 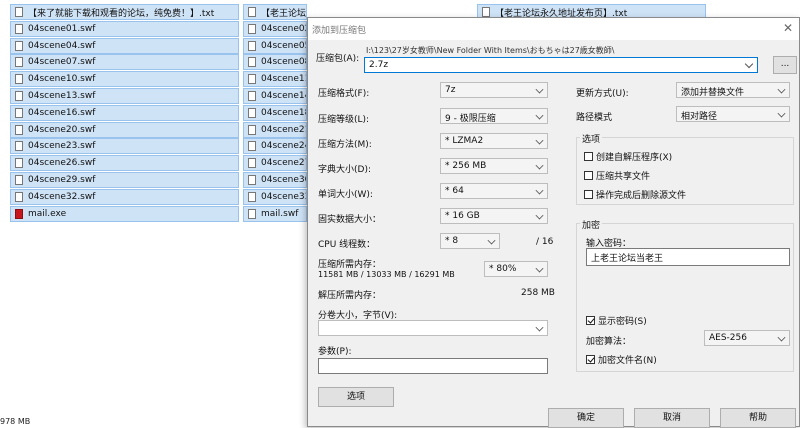 What do you see at coordinates (124, 112) in the screenshot?
I see `file-item: 04scene16.swf` at bounding box center [124, 112].